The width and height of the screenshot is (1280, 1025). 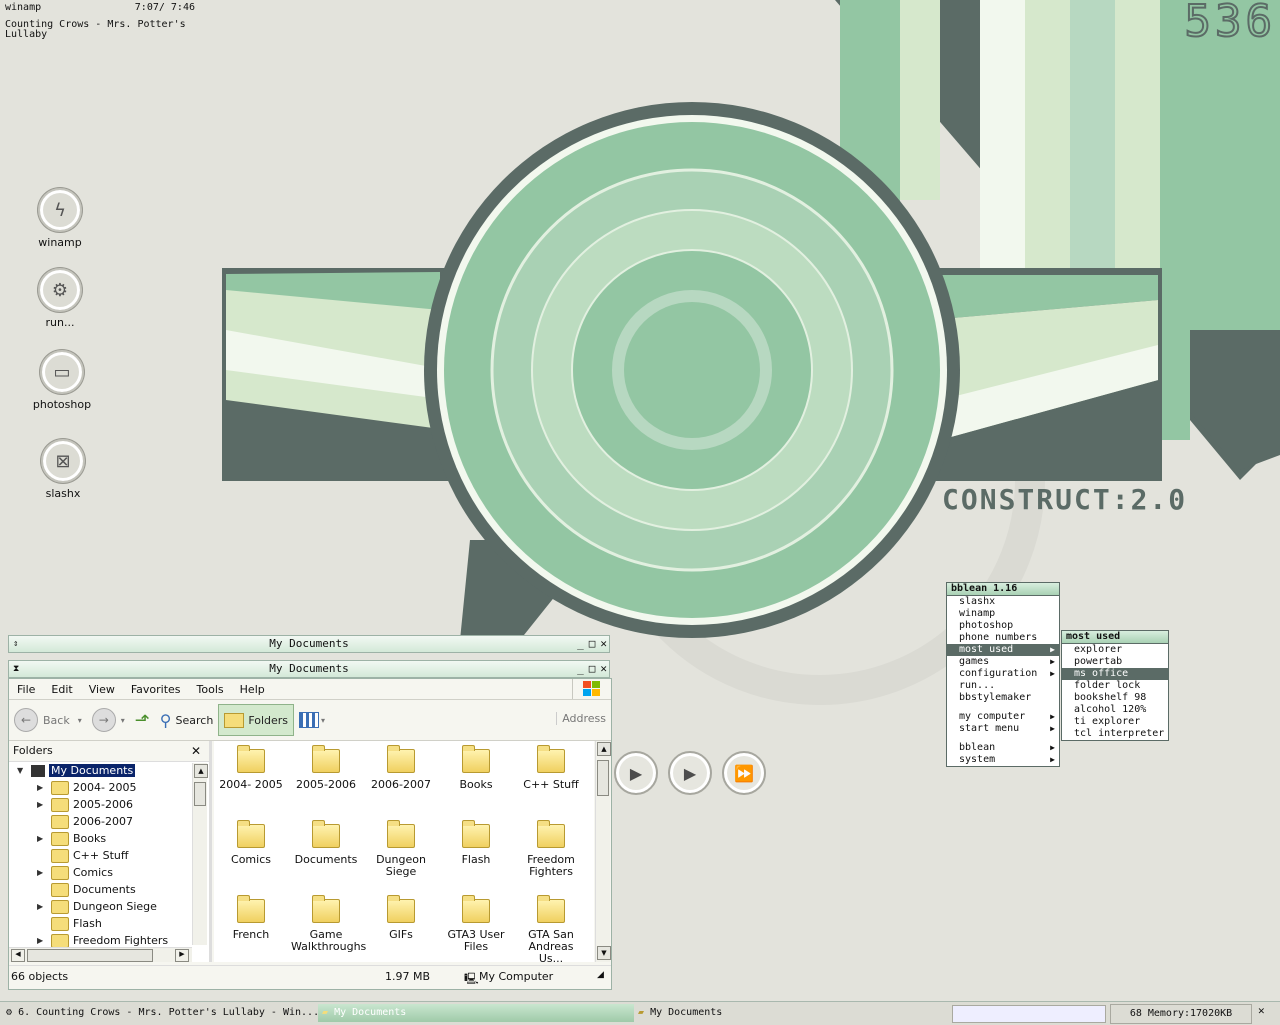 What do you see at coordinates (16, 669) in the screenshot?
I see `window-menu-icon: ⧗` at bounding box center [16, 669].